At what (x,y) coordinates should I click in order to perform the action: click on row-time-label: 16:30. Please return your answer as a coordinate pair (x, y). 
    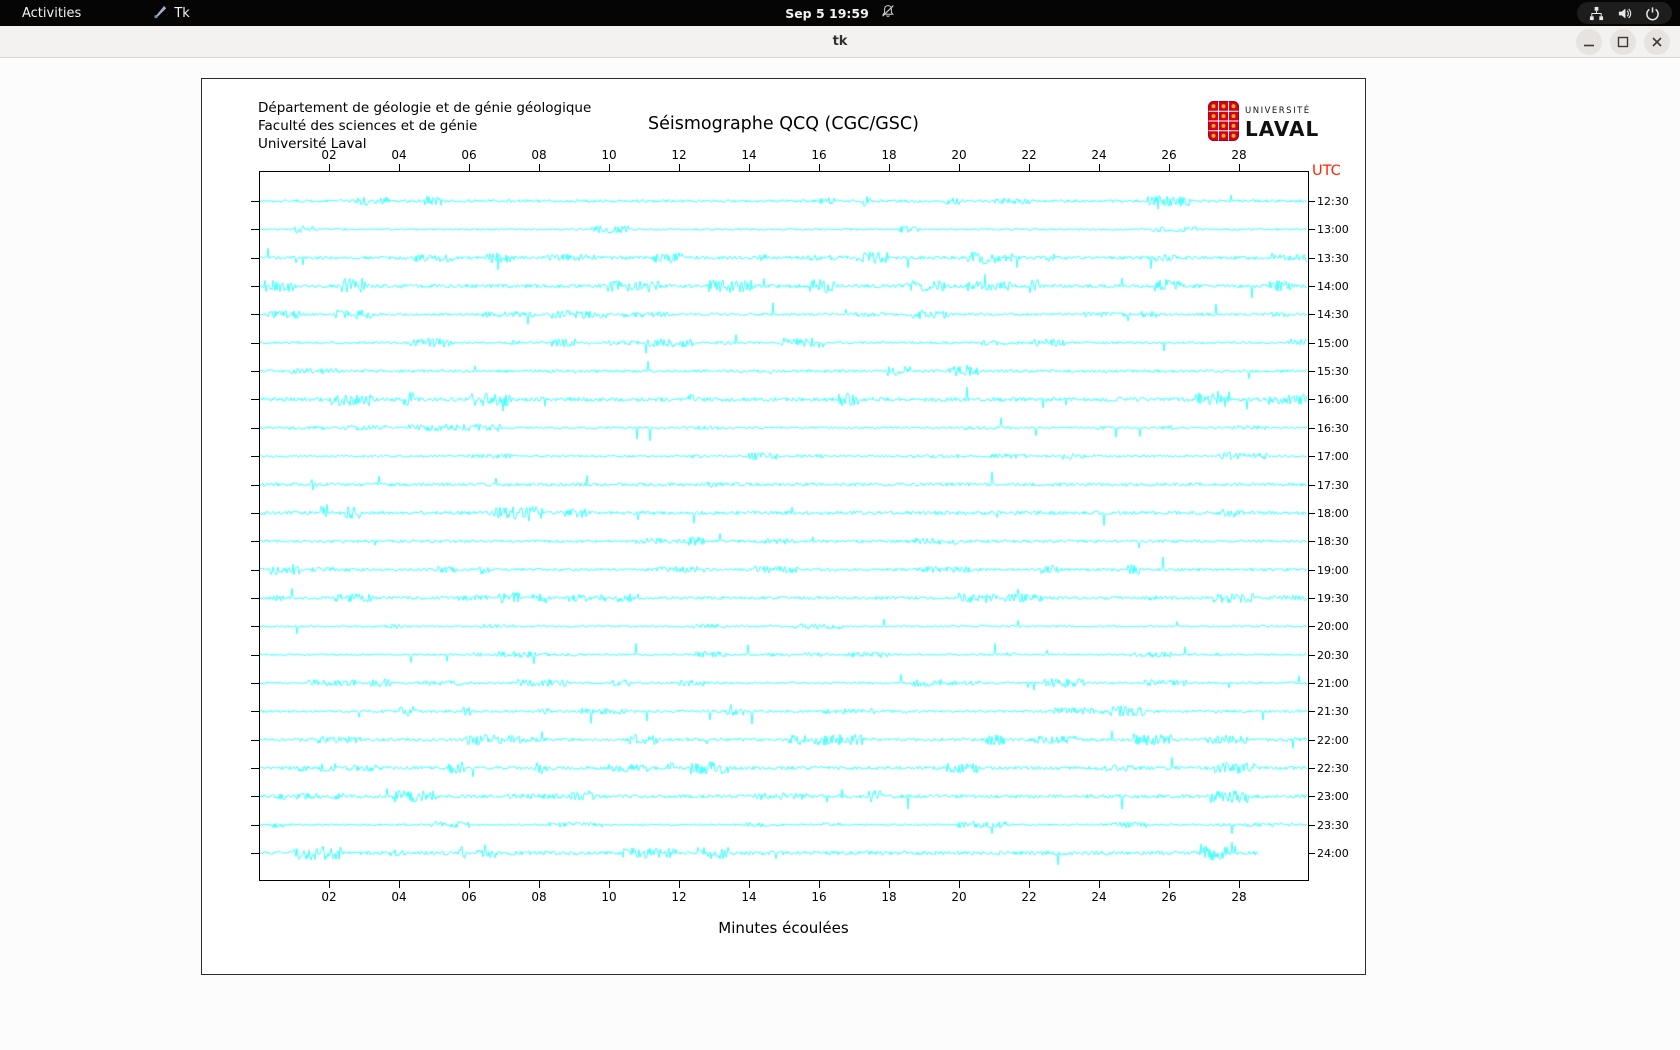
    Looking at the image, I should click on (1333, 428).